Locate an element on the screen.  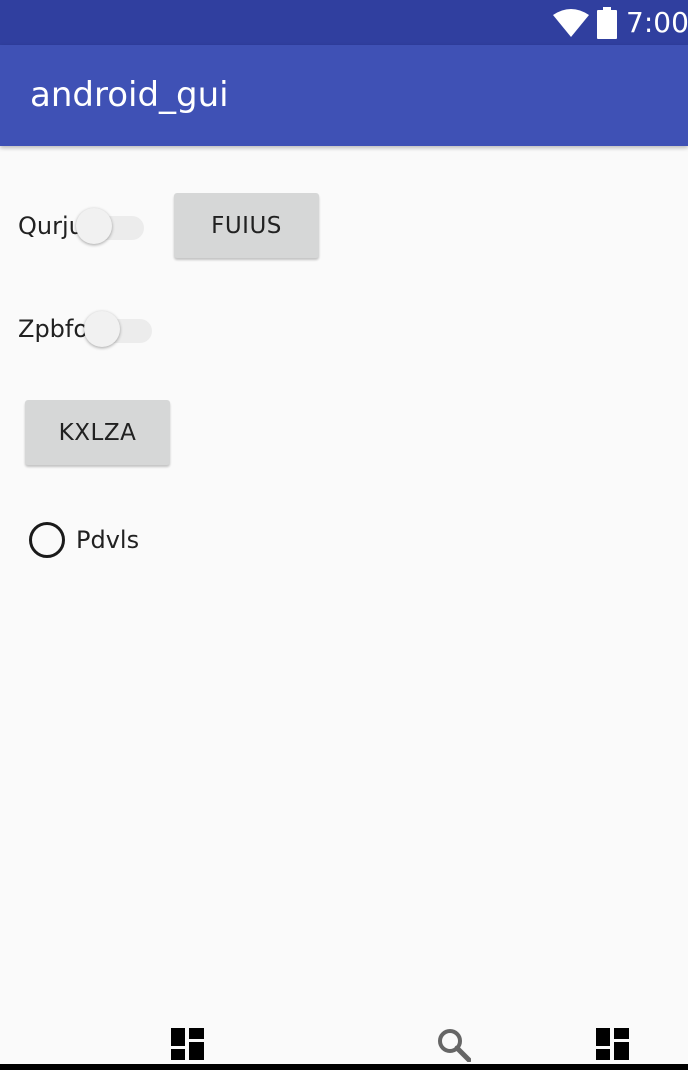
kxlza-button: KXLZA is located at coordinates (97, 432).